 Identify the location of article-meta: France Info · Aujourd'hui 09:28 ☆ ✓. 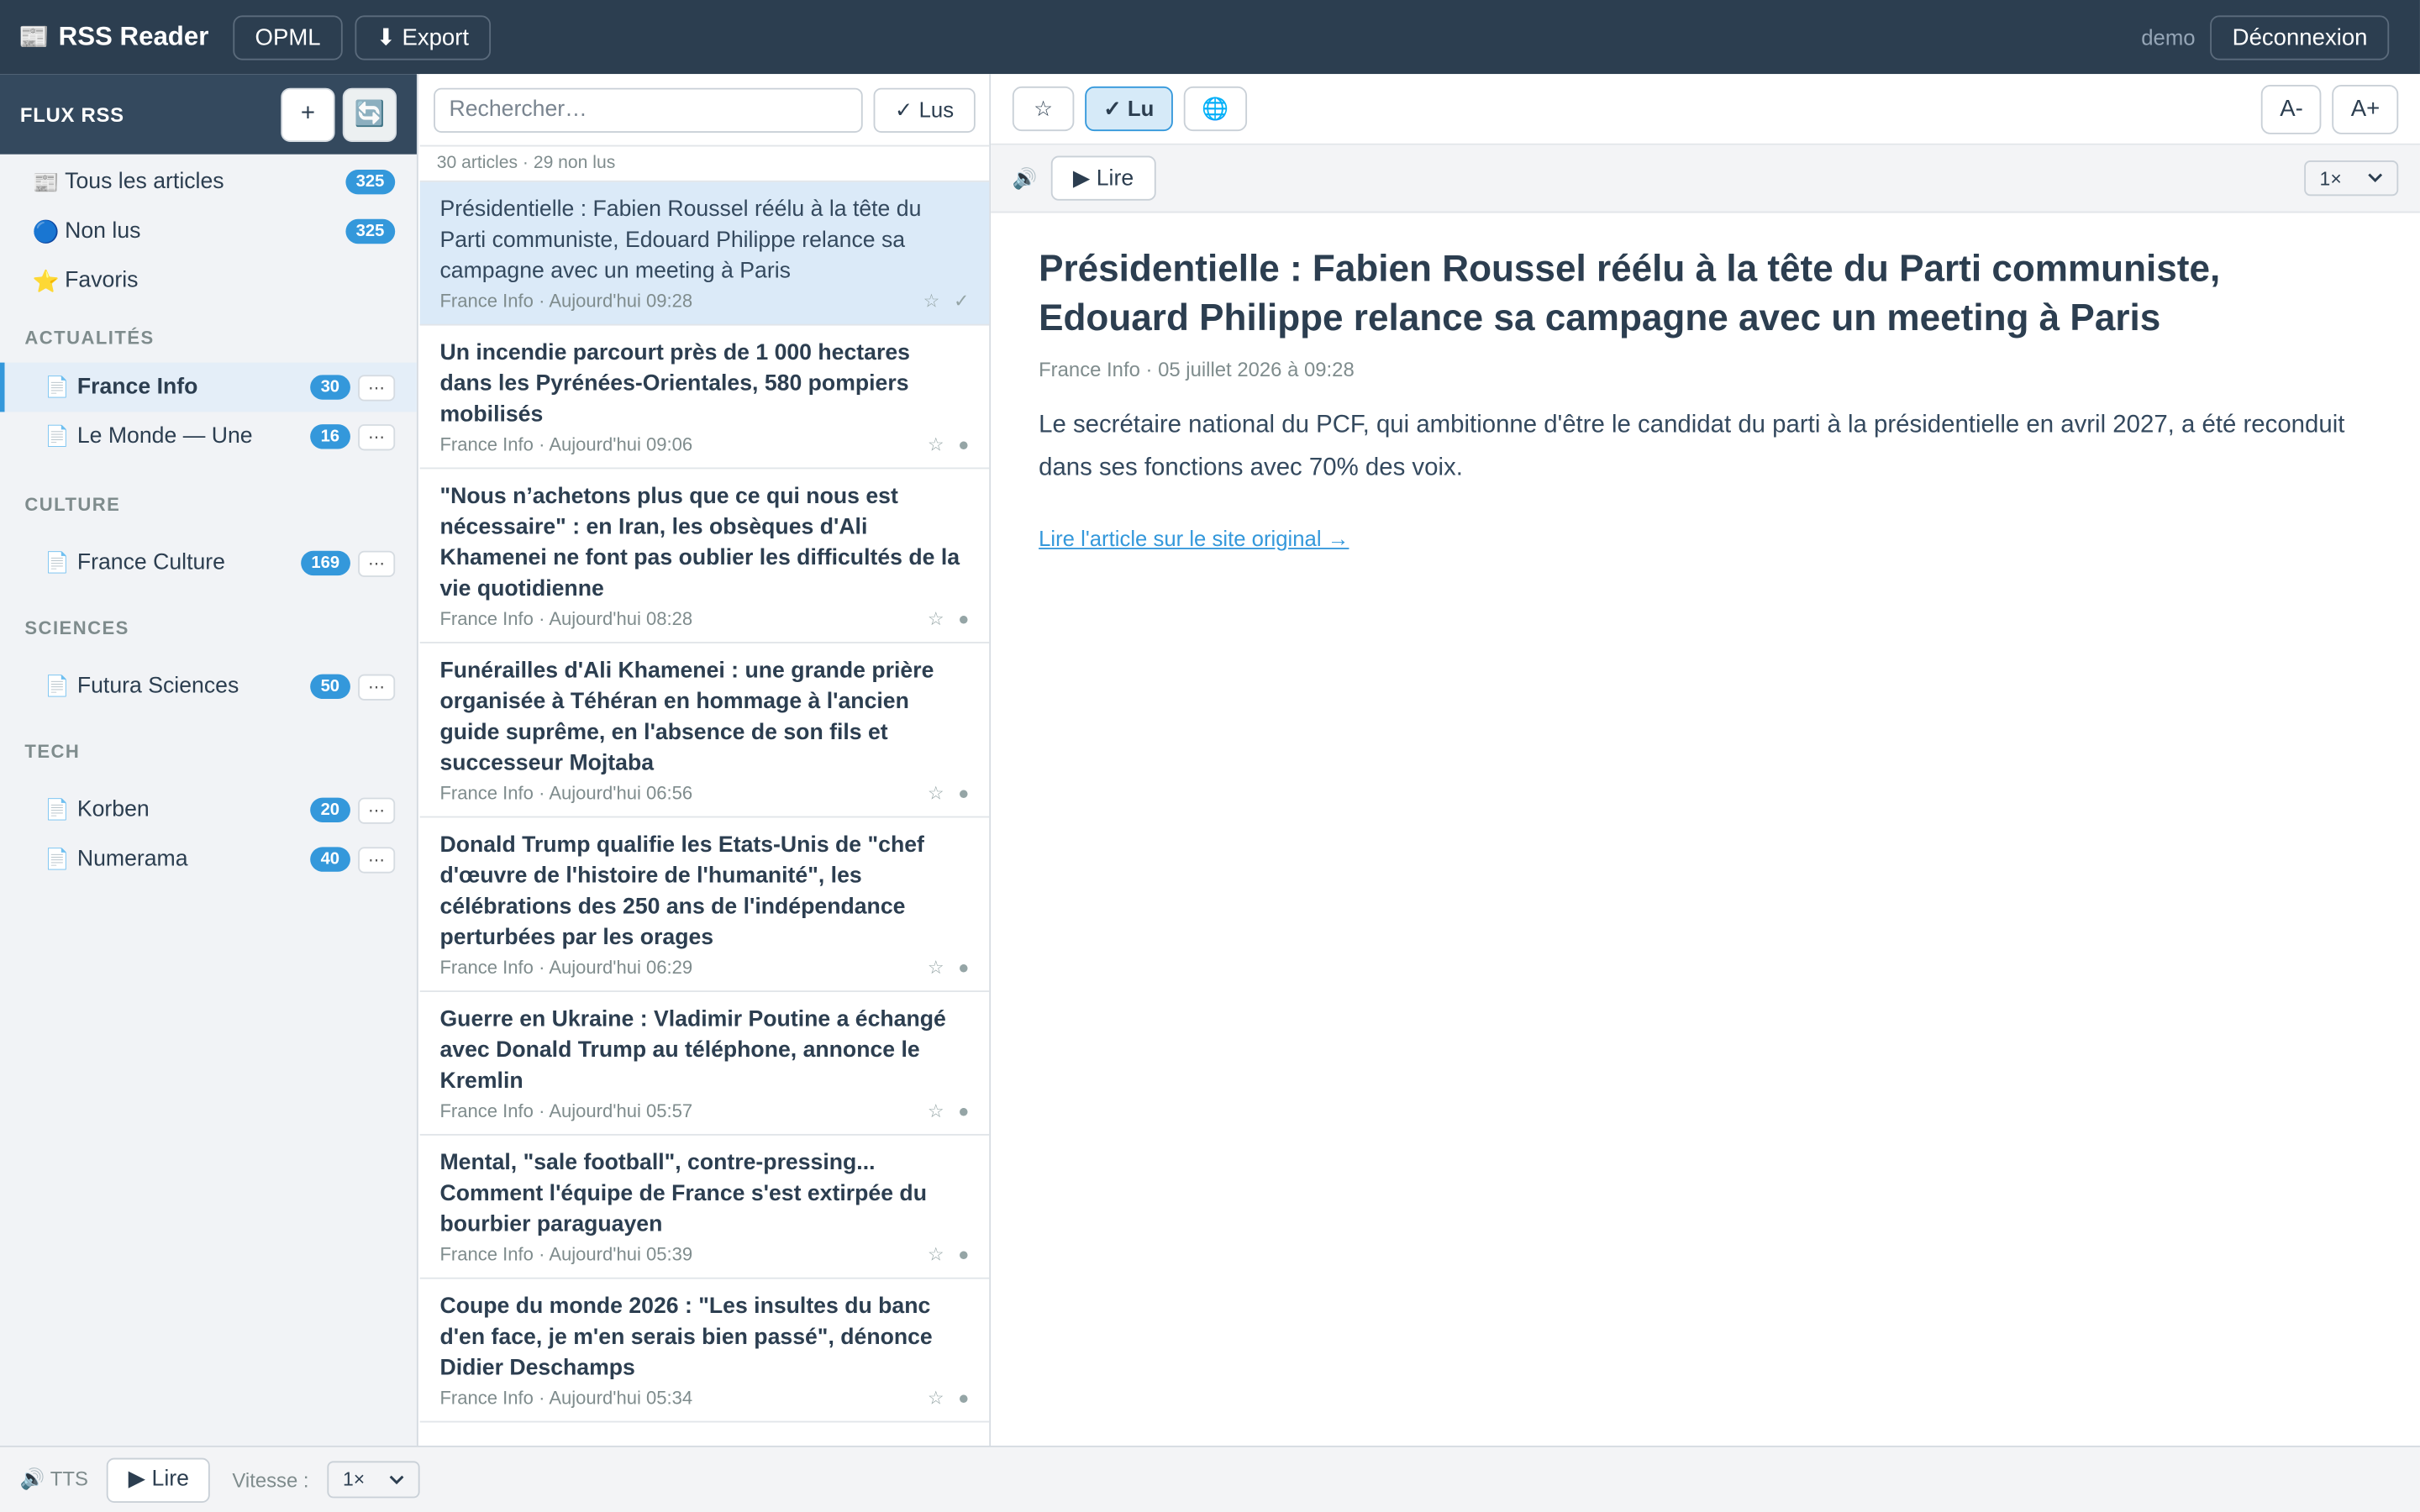
(704, 301).